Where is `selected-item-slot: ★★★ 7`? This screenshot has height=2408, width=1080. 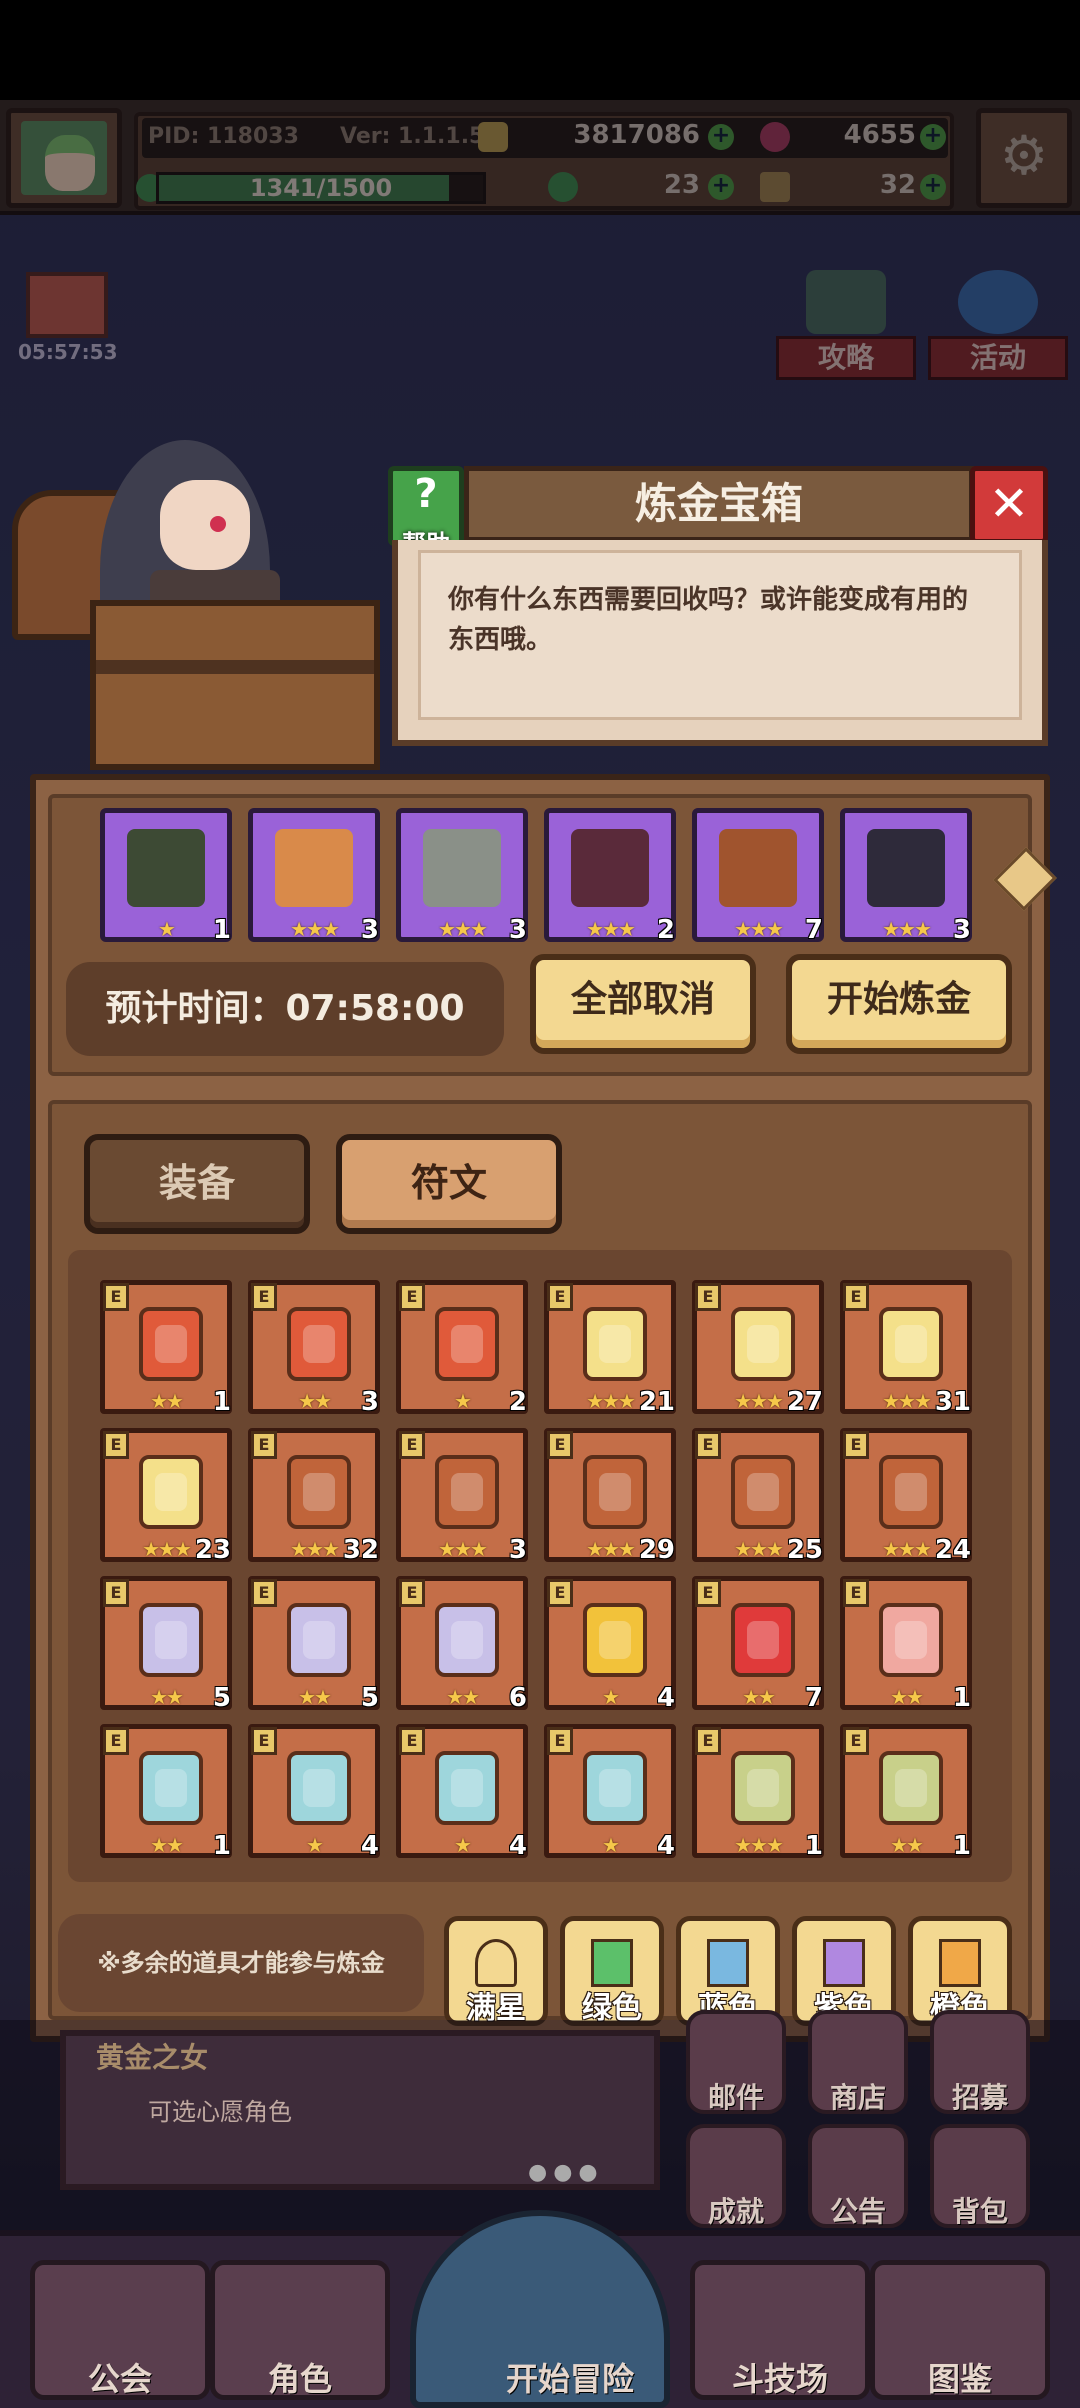 selected-item-slot: ★★★ 7 is located at coordinates (758, 876).